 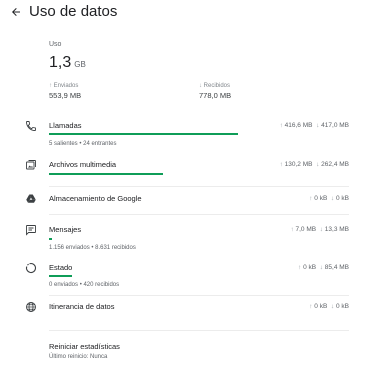 What do you see at coordinates (298, 125) in the screenshot?
I see `row-sent: 416,6 MB` at bounding box center [298, 125].